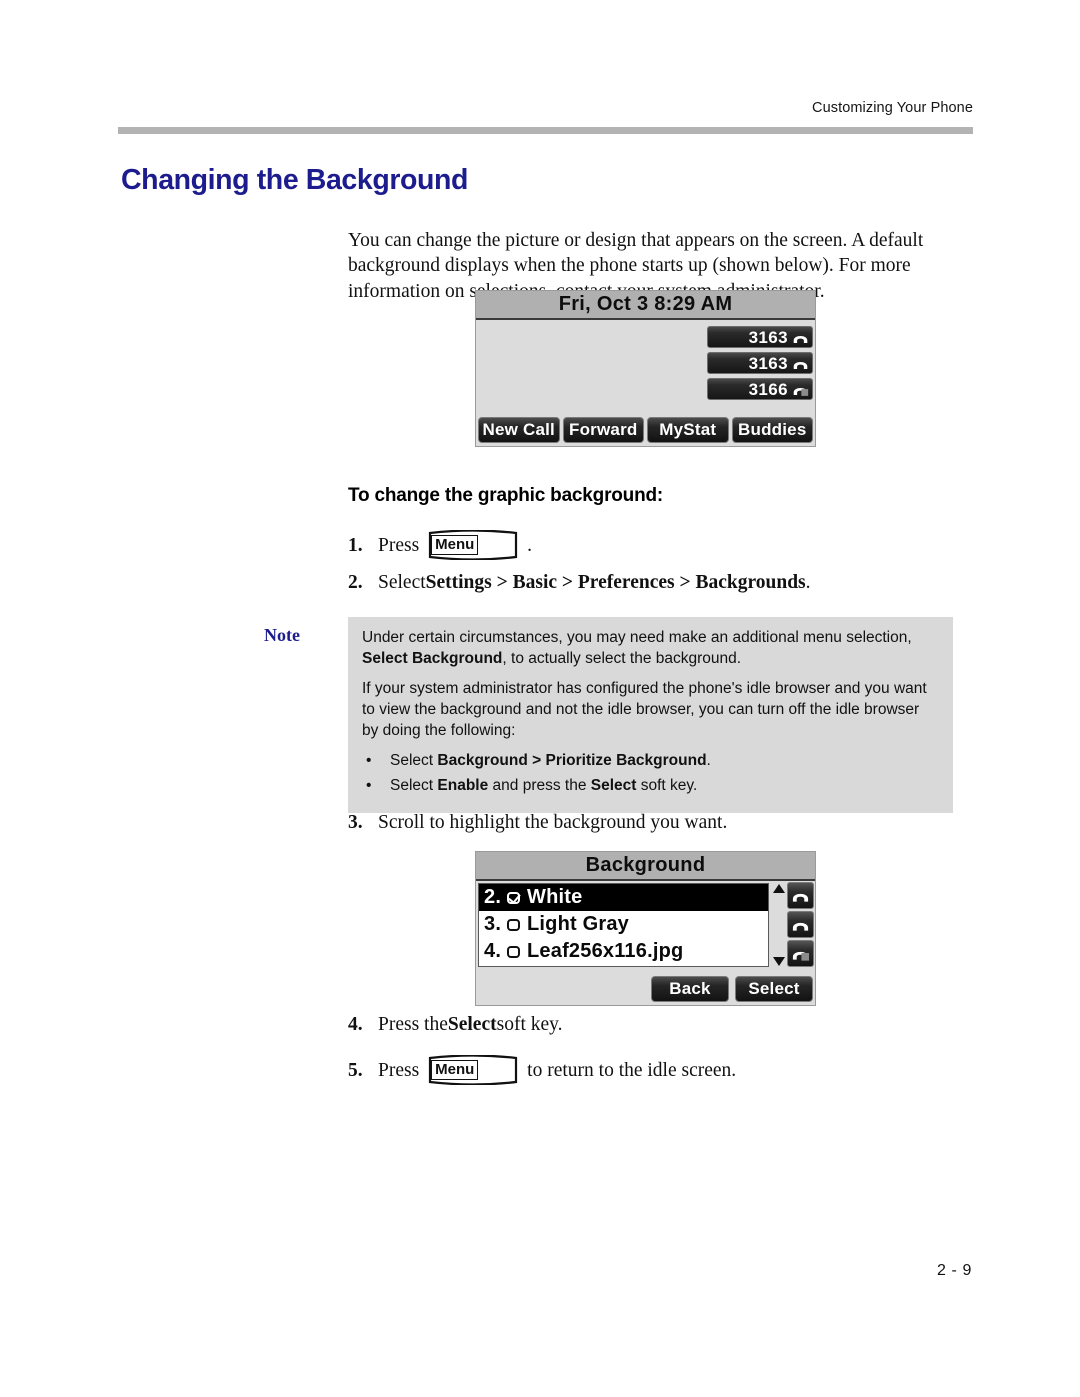 The height and width of the screenshot is (1397, 1080). What do you see at coordinates (402, 582) in the screenshot?
I see `step-2-lead-text: Select` at bounding box center [402, 582].